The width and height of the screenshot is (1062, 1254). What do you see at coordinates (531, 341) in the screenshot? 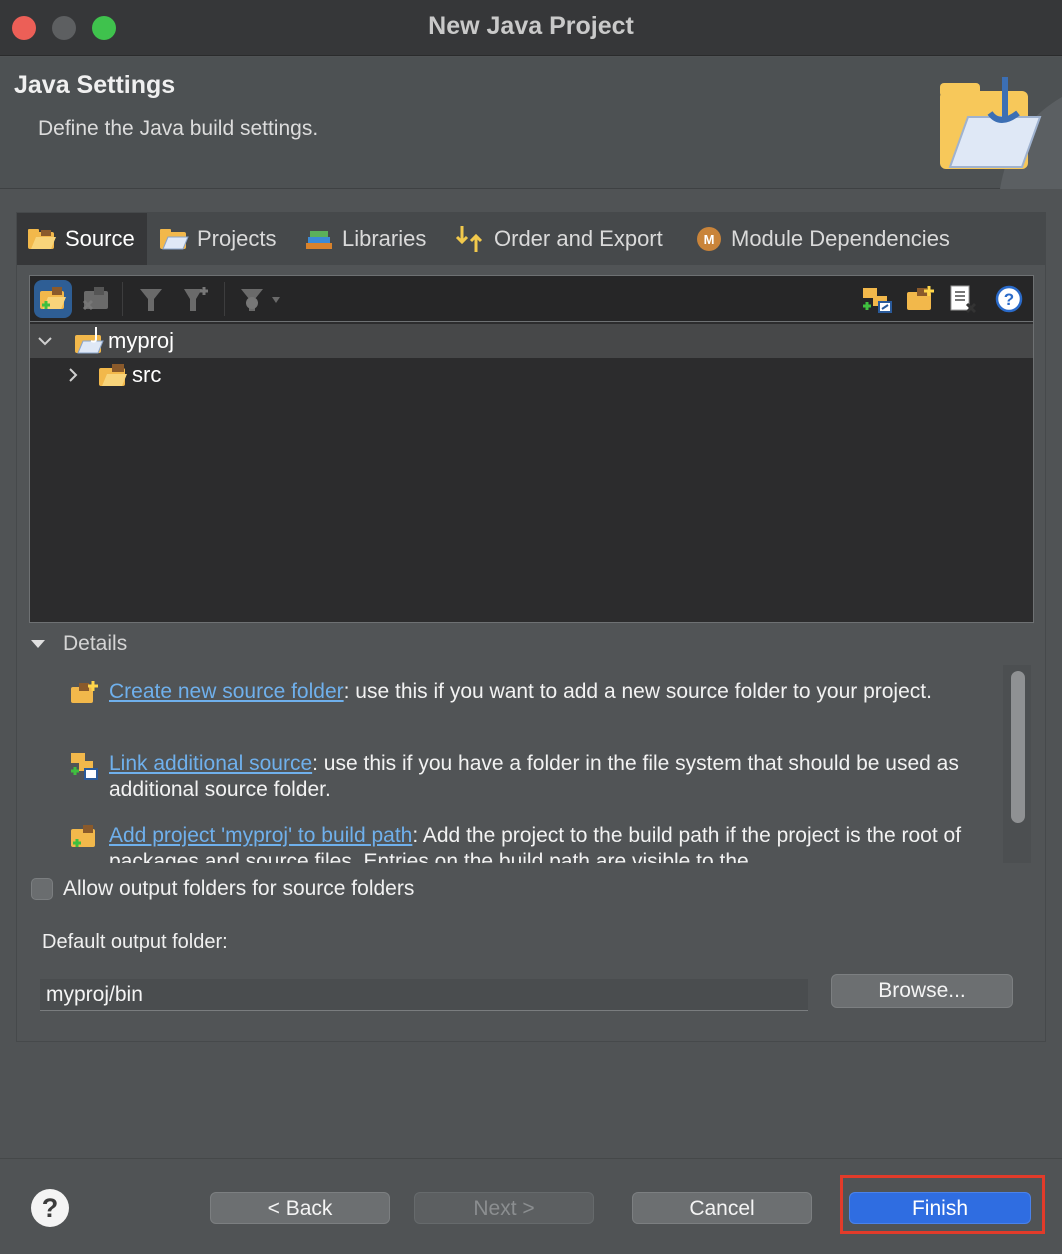
I see `tree-item-project: myproj` at bounding box center [531, 341].